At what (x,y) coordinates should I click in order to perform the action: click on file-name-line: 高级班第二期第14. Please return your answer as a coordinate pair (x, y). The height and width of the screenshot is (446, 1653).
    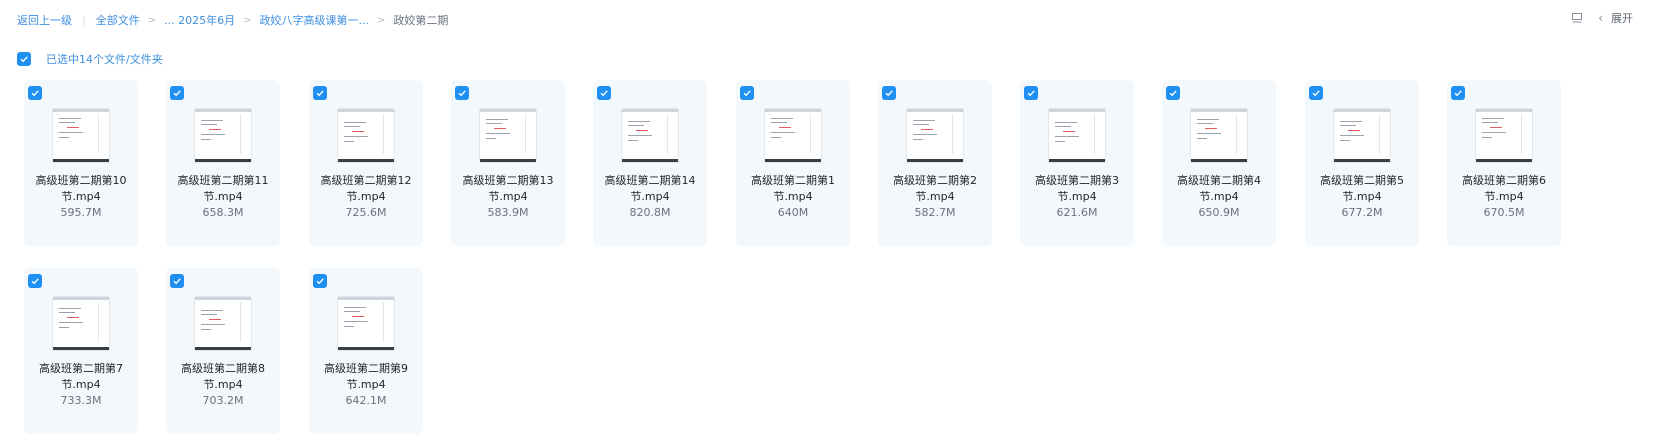
    Looking at the image, I should click on (650, 180).